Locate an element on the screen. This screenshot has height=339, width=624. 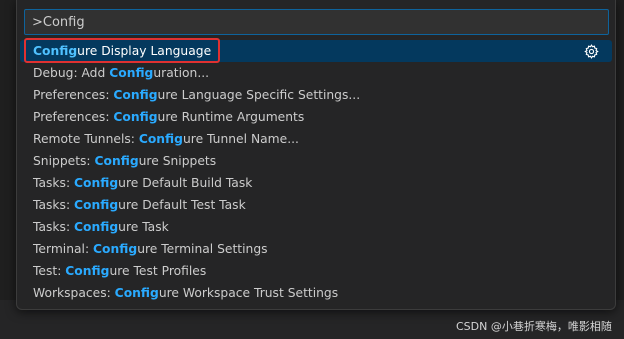
item-suffix: ure Test Profiles is located at coordinates (158, 271).